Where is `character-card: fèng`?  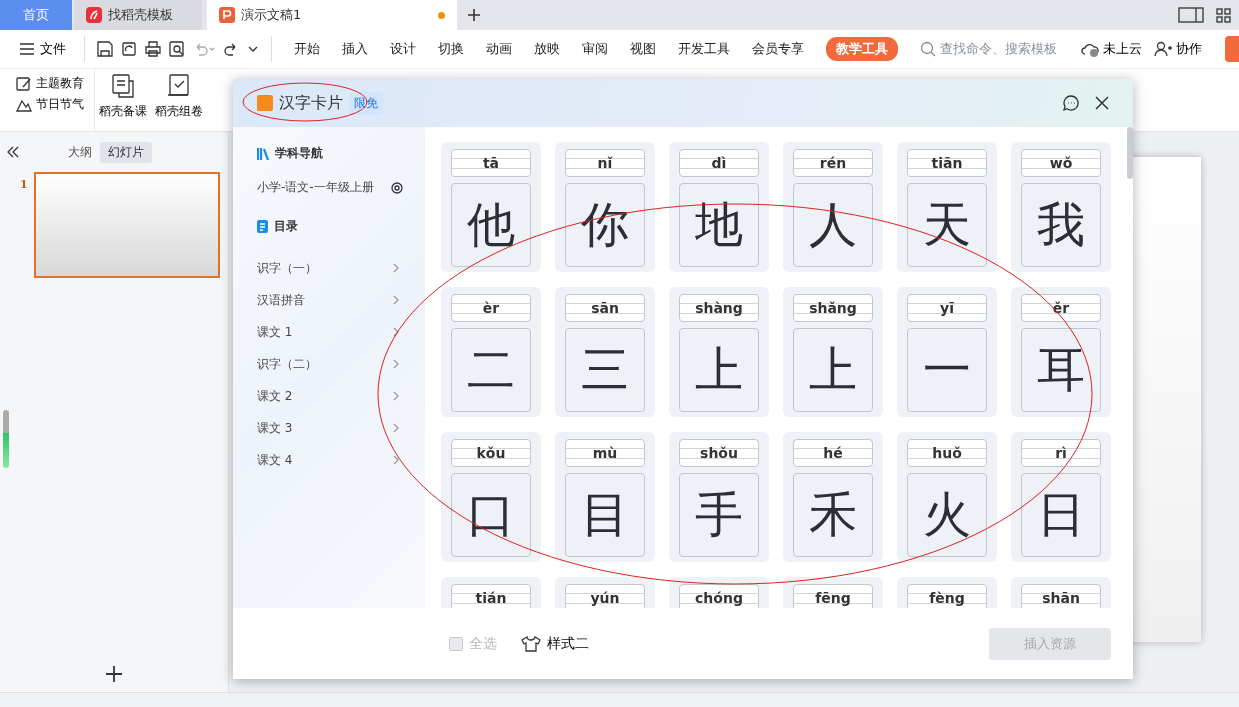 character-card: fèng is located at coordinates (947, 592).